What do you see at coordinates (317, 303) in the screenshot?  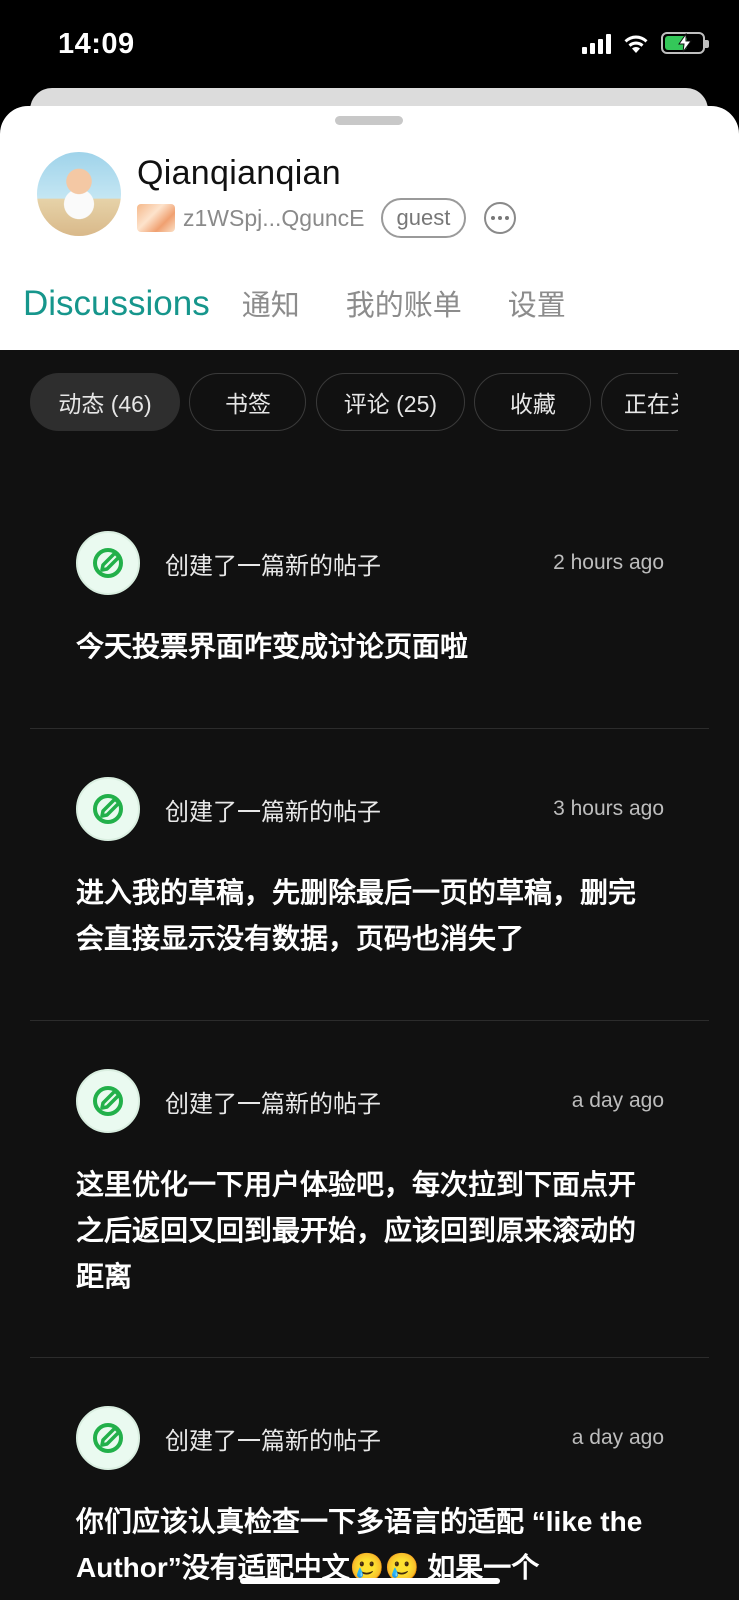 I see `nav-tabs: Discussions 通知 我的账单 设置` at bounding box center [317, 303].